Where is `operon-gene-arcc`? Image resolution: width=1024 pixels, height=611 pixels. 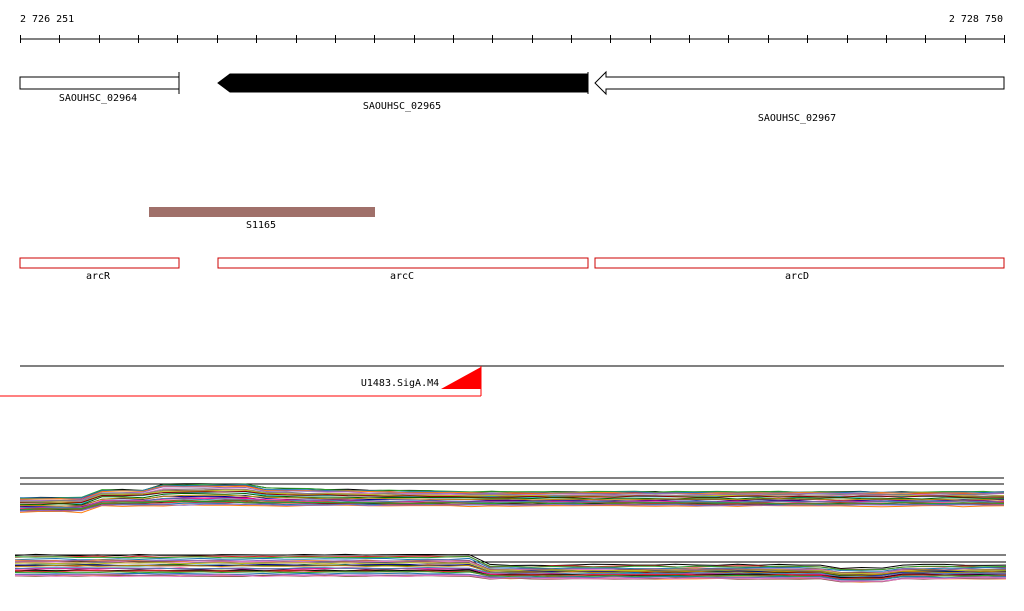 operon-gene-arcc is located at coordinates (403, 263).